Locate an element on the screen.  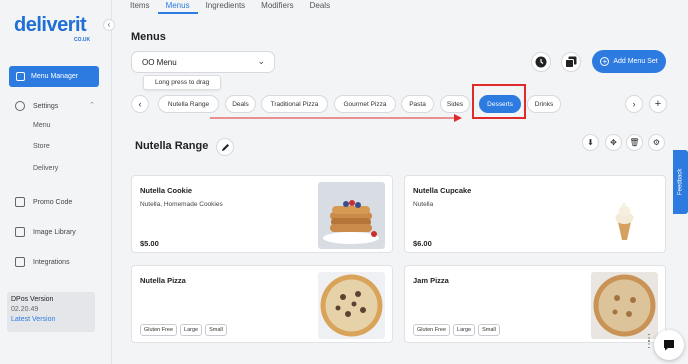
chat-icon is located at coordinates (669, 345).